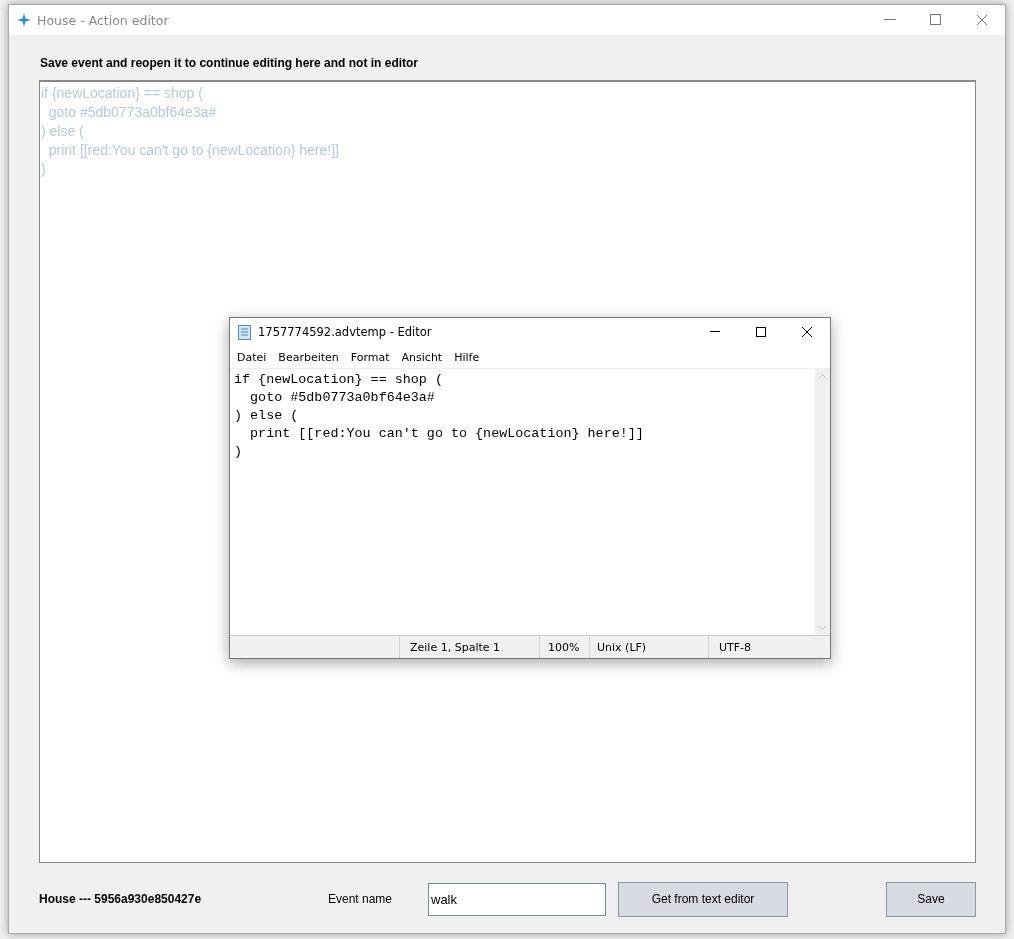 This screenshot has width=1014, height=939. I want to click on editor-title: 1757774592.advtemp - Editor, so click(345, 332).